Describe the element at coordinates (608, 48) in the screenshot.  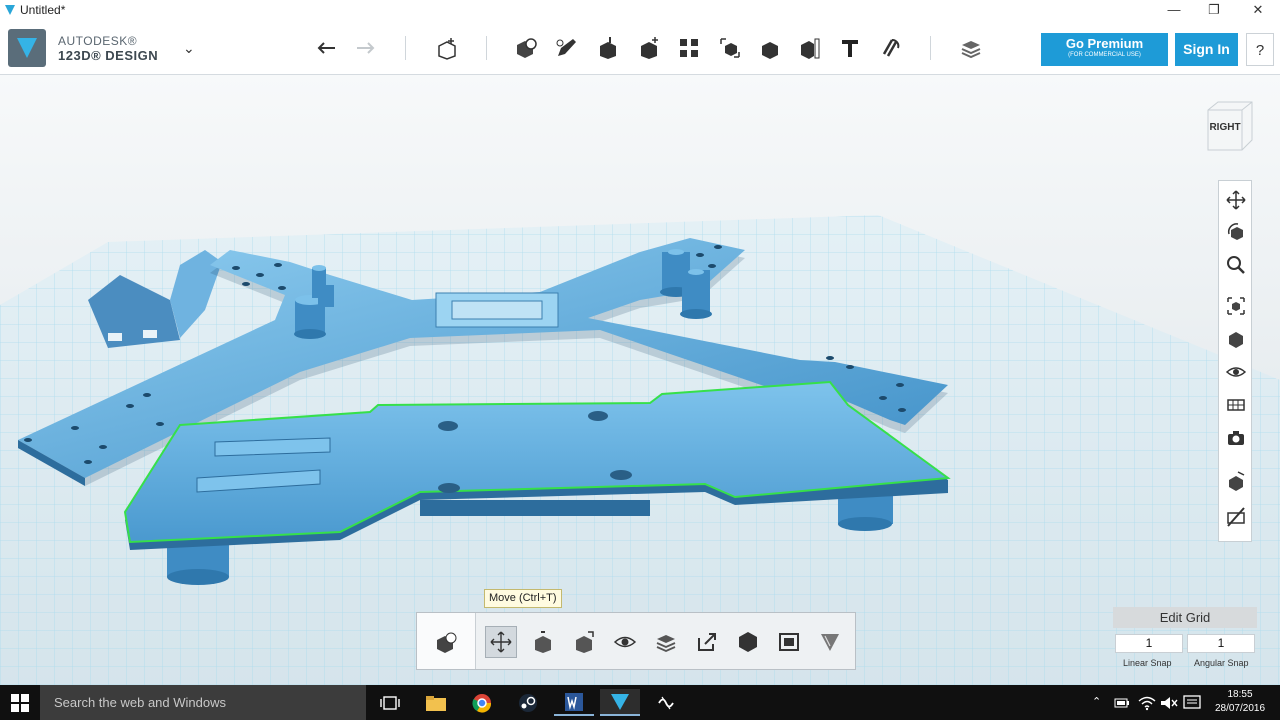
I see `construct-button` at that location.